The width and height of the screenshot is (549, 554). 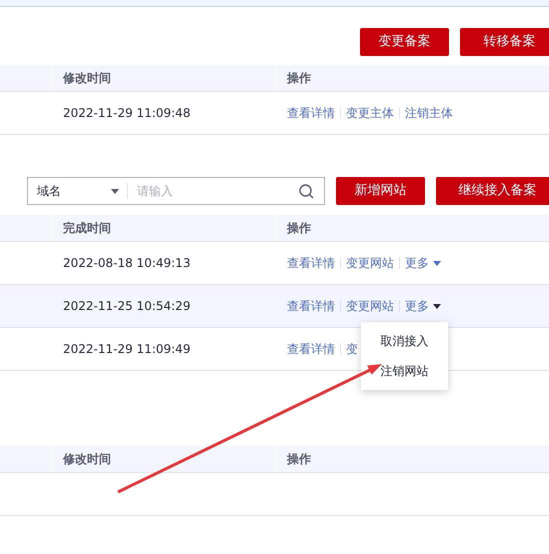 I want to click on table-cell: 2022-11-29 11:09:48, so click(x=126, y=113).